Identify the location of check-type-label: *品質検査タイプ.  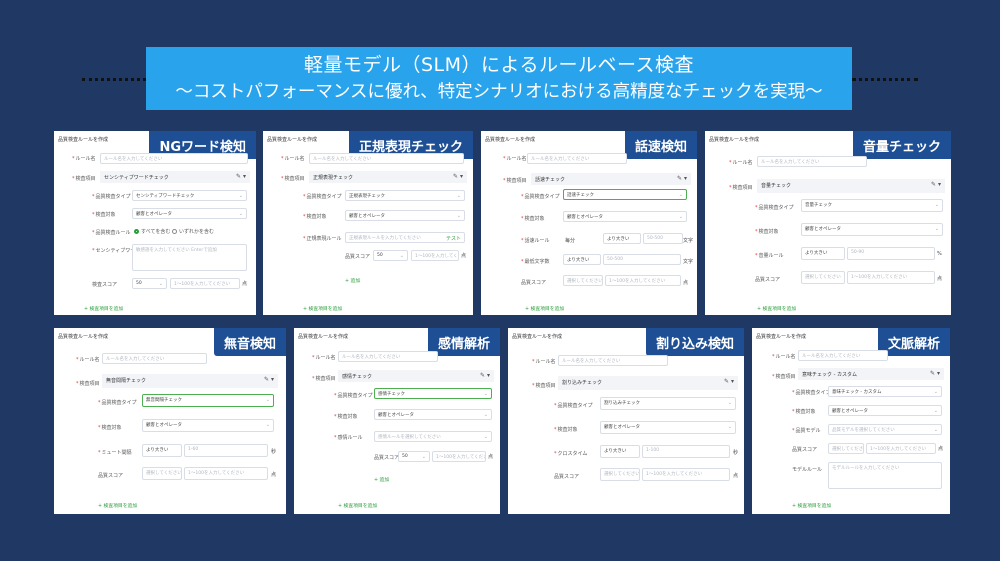
(774, 208).